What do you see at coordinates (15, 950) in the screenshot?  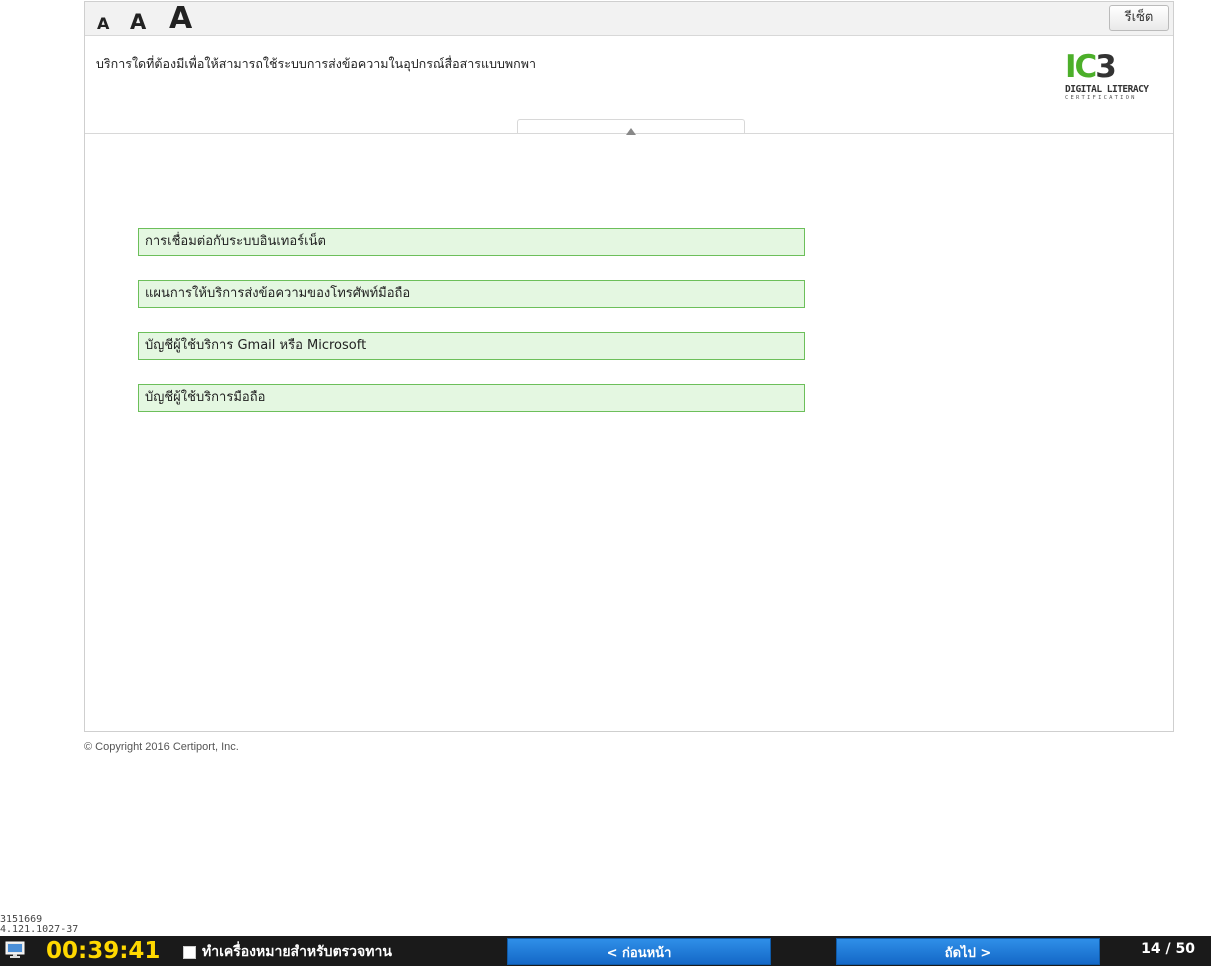 I see `monitor-icon` at bounding box center [15, 950].